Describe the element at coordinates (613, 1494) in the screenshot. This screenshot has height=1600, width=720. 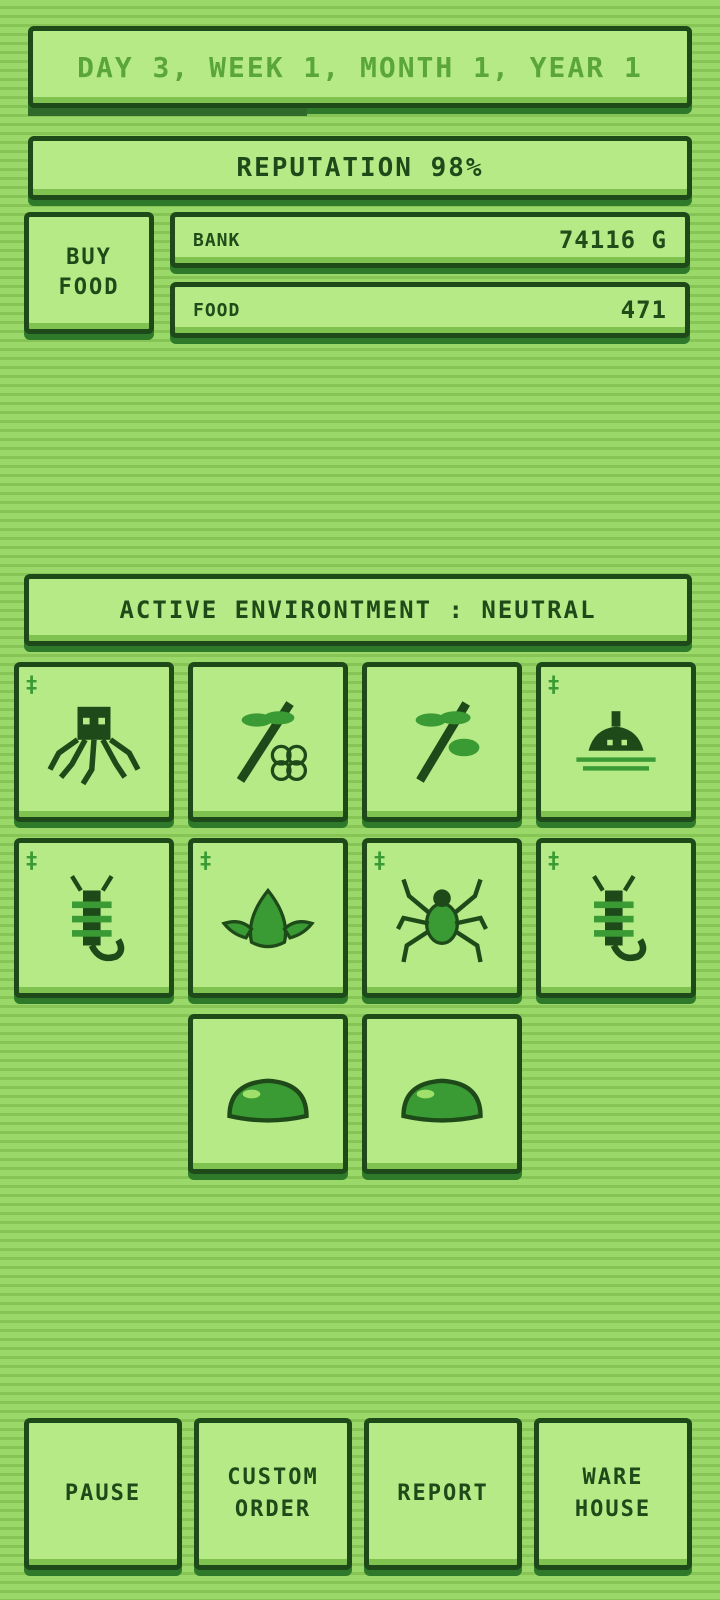
I see `warehouse-button: WARE HOUSE` at that location.